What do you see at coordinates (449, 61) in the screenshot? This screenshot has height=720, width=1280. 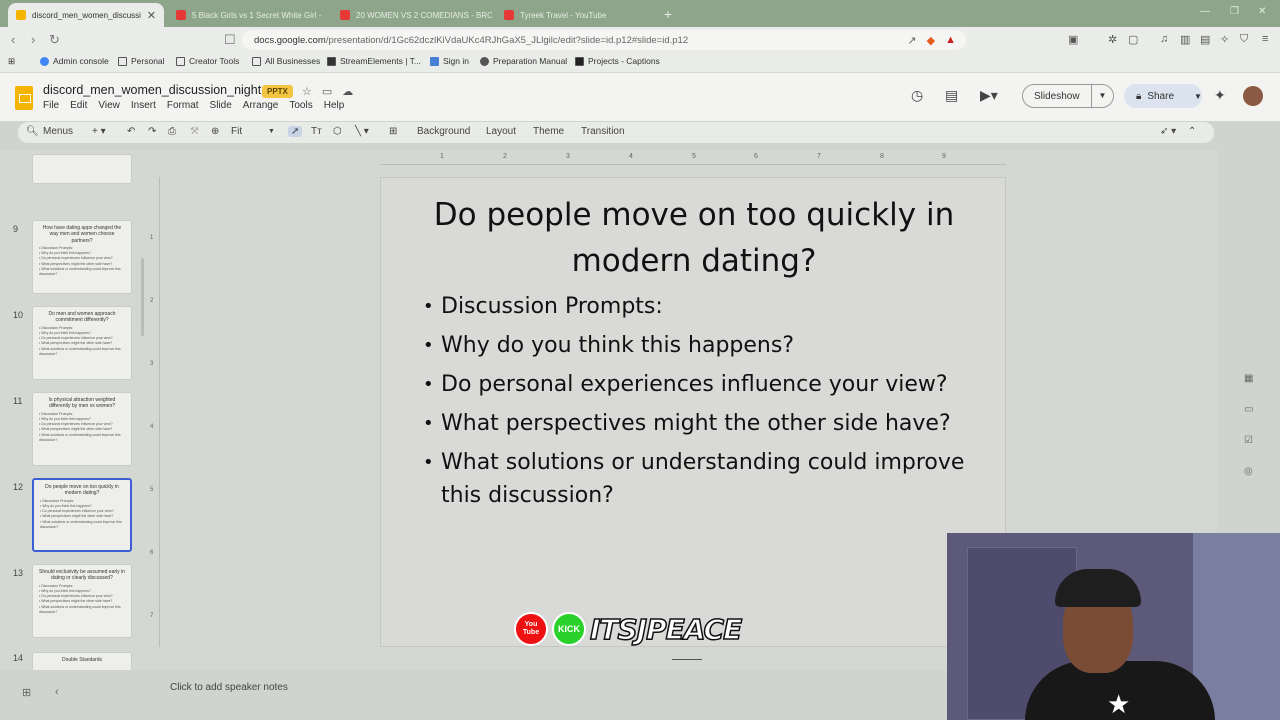 I see `bookmark-sign-in: Sign in` at bounding box center [449, 61].